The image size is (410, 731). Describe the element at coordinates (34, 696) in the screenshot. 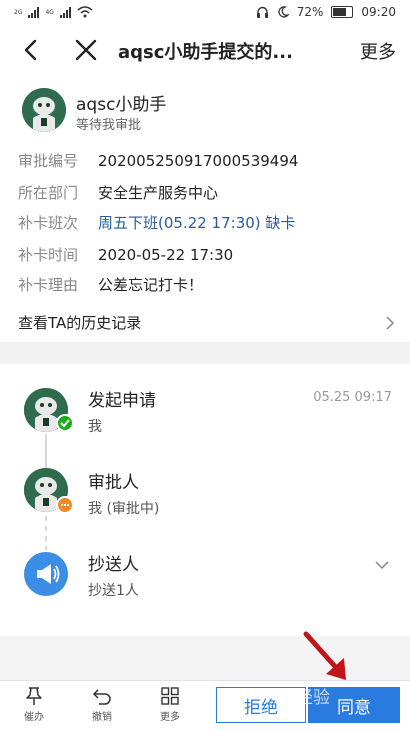

I see `pin-icon` at that location.